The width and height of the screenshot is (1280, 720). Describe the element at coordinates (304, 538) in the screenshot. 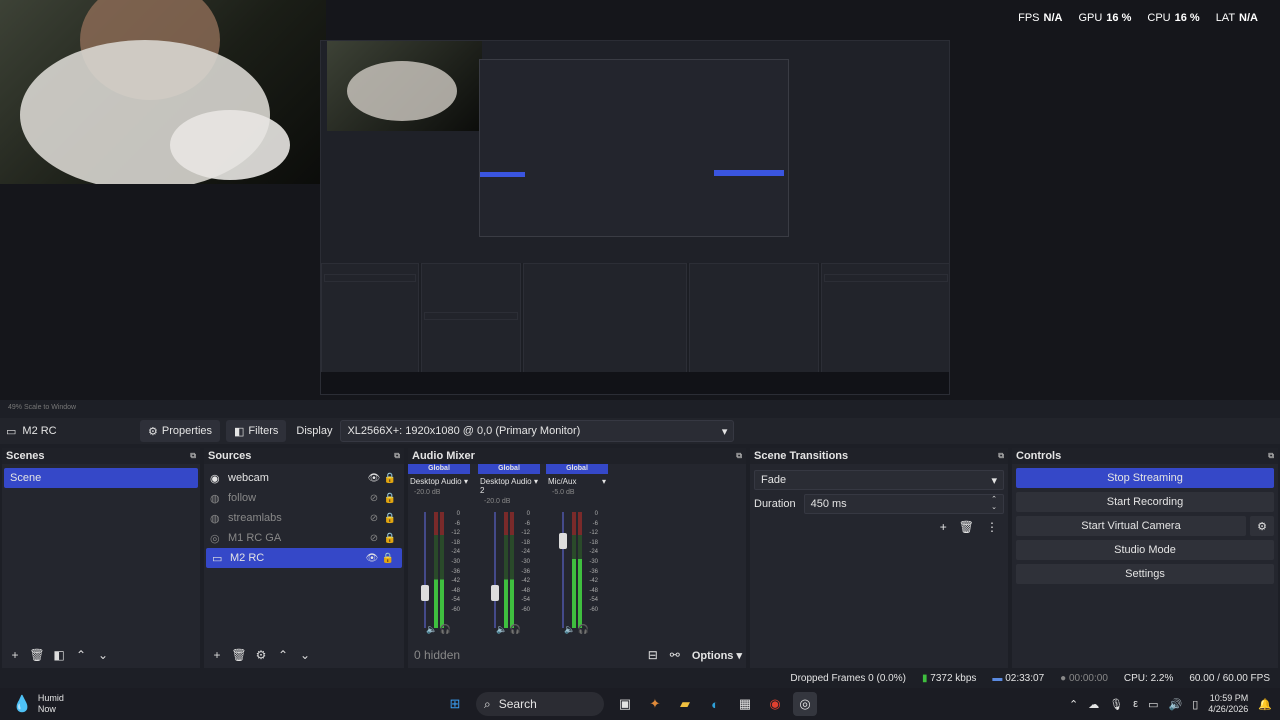

I see `source-item: ◎ M1 RC GA ⊘ 🔒` at that location.